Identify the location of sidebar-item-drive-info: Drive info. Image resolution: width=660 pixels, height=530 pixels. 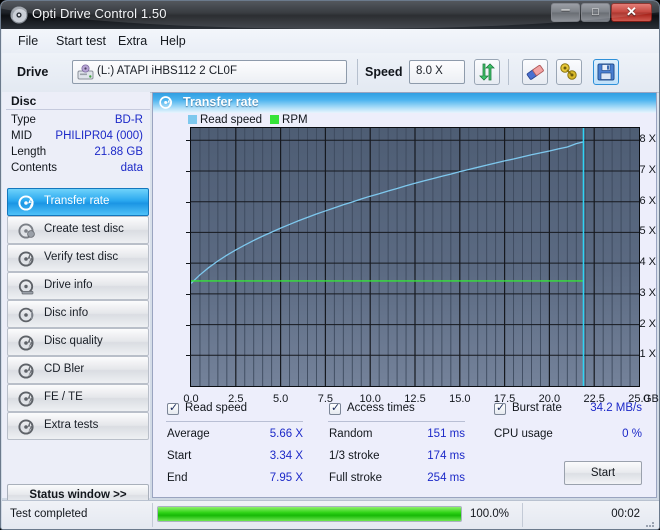
(78, 286).